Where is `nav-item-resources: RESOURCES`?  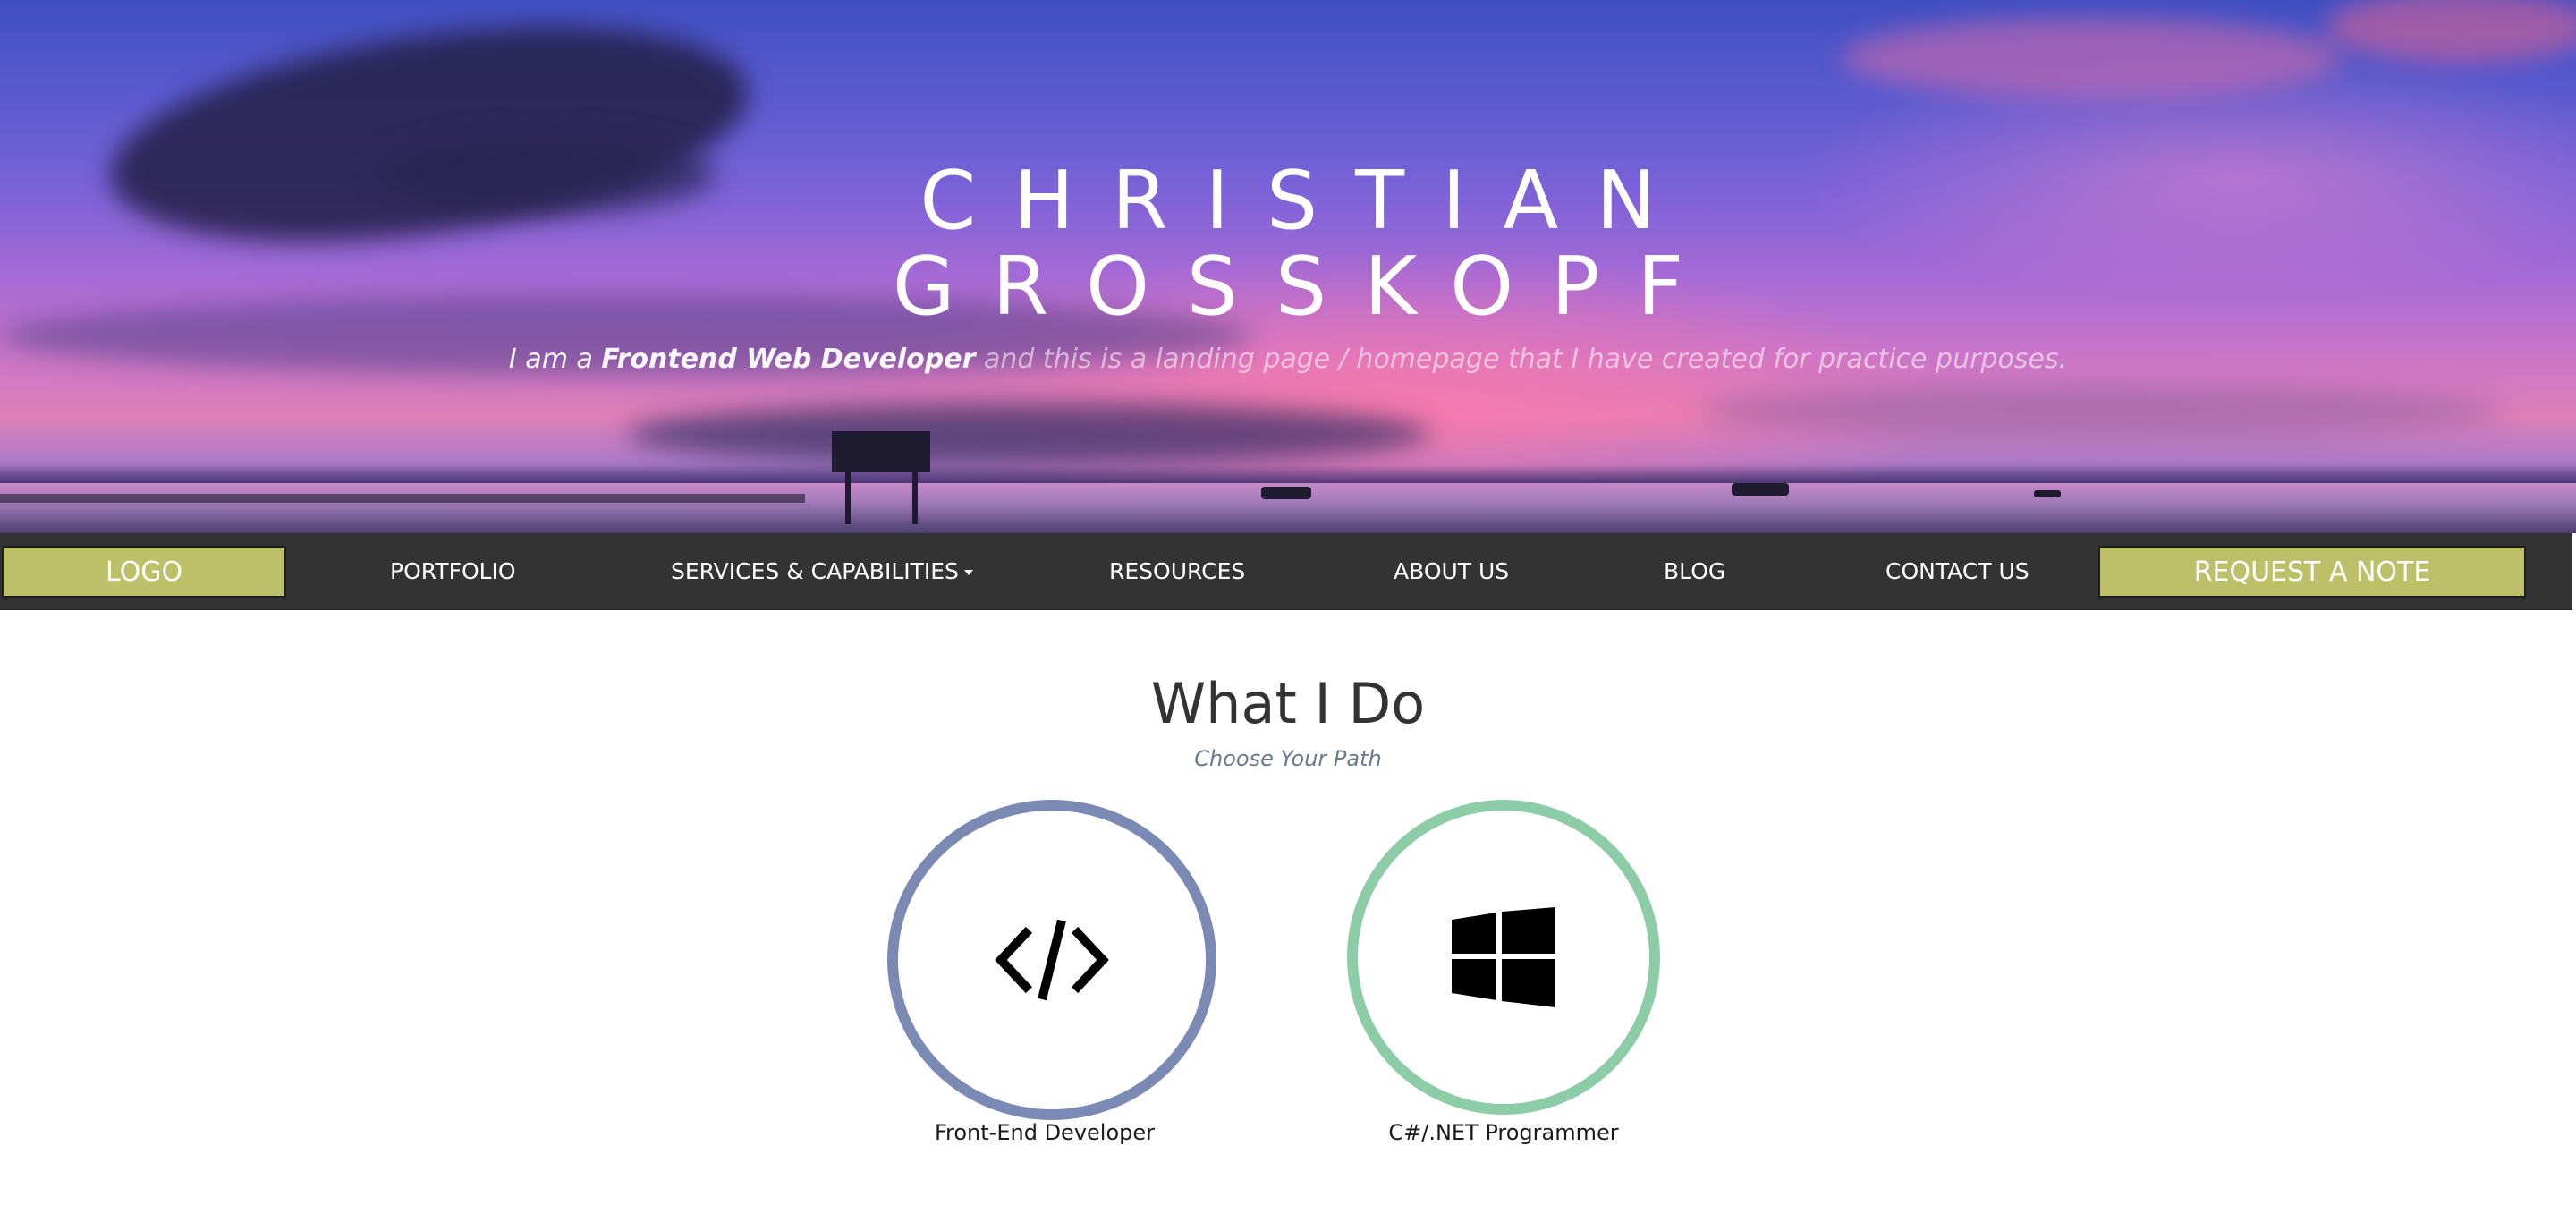
nav-item-resources: RESOURCES is located at coordinates (1177, 571).